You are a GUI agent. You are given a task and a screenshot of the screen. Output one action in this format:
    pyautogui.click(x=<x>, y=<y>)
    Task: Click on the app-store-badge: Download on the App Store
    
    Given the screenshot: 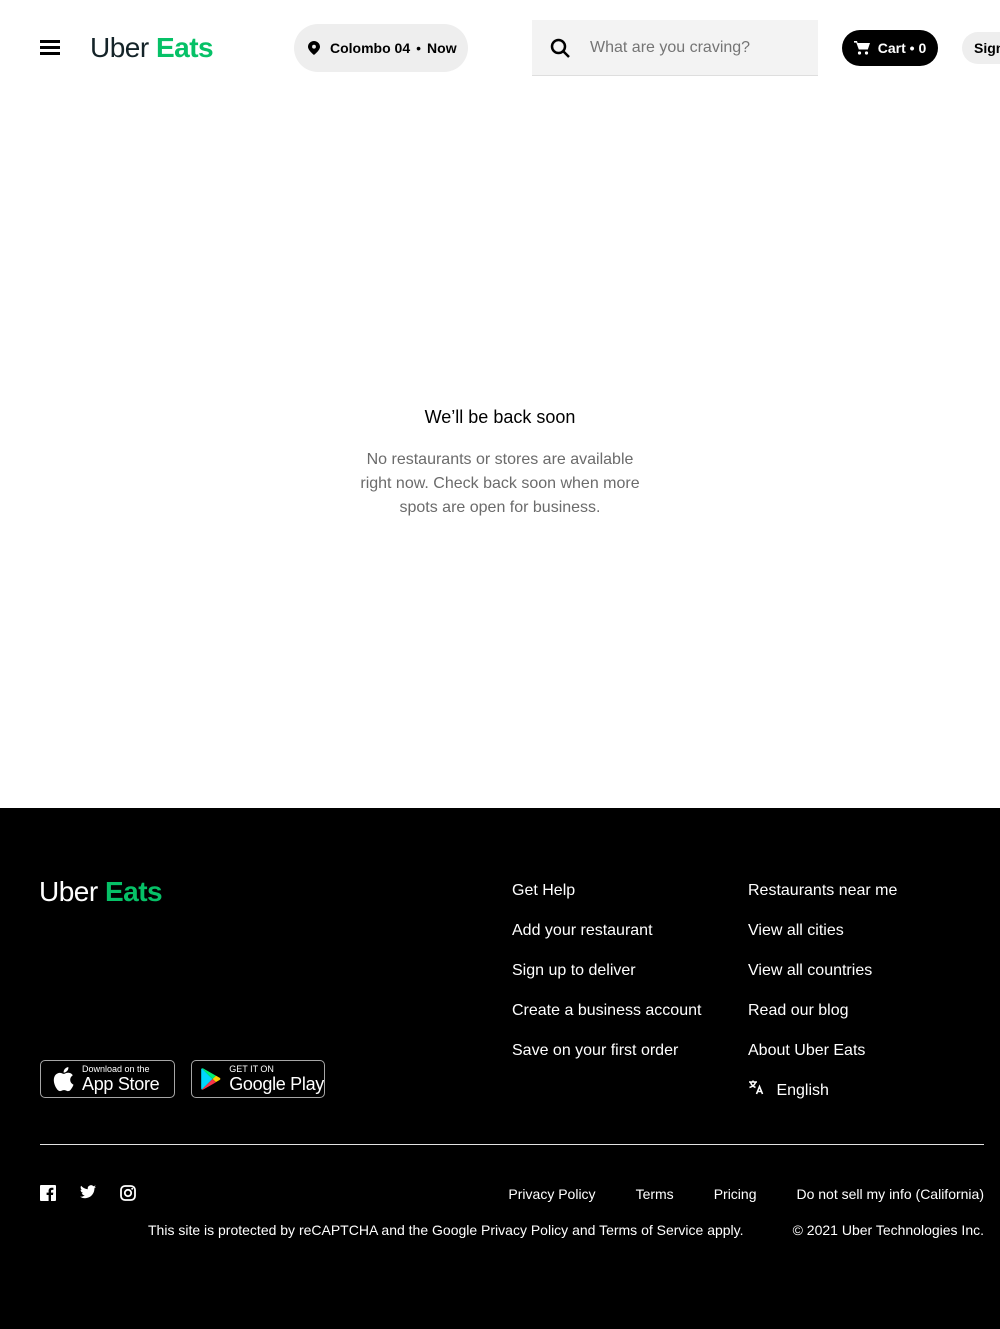 What is the action you would take?
    pyautogui.click(x=107, y=1079)
    